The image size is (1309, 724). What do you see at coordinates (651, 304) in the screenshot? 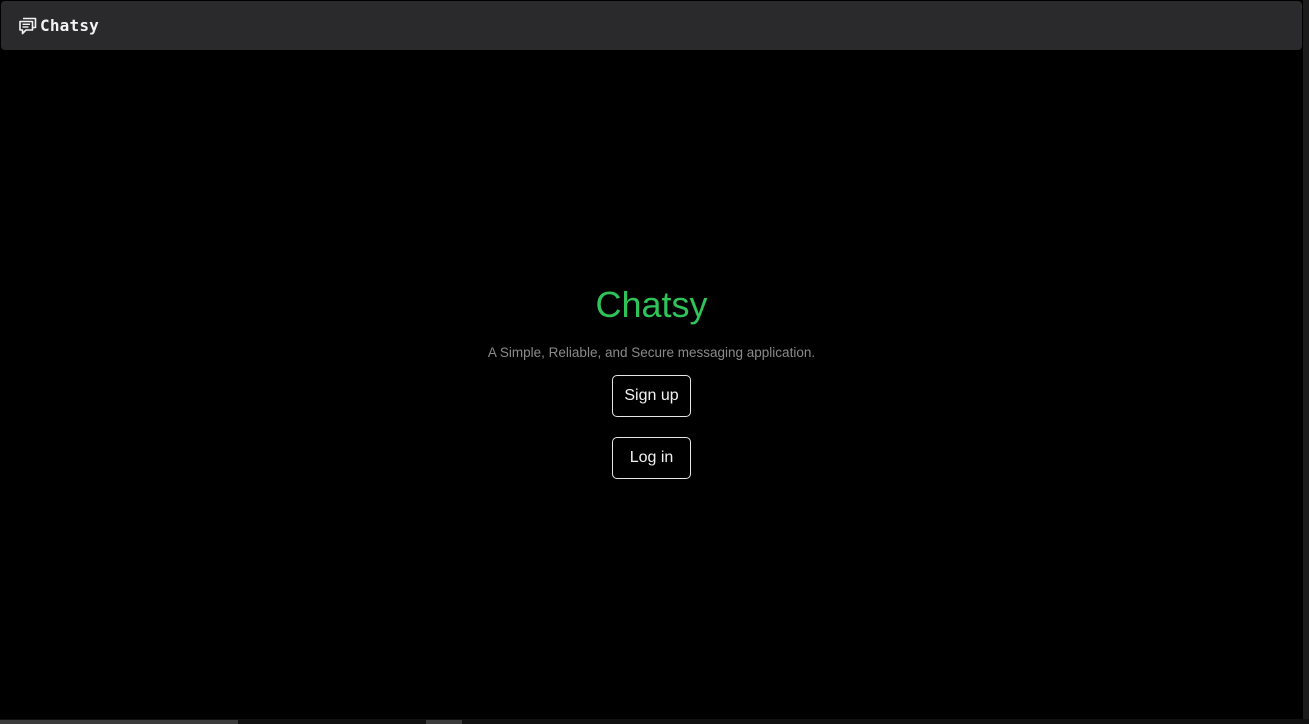
I see `hero-title: Chatsy` at bounding box center [651, 304].